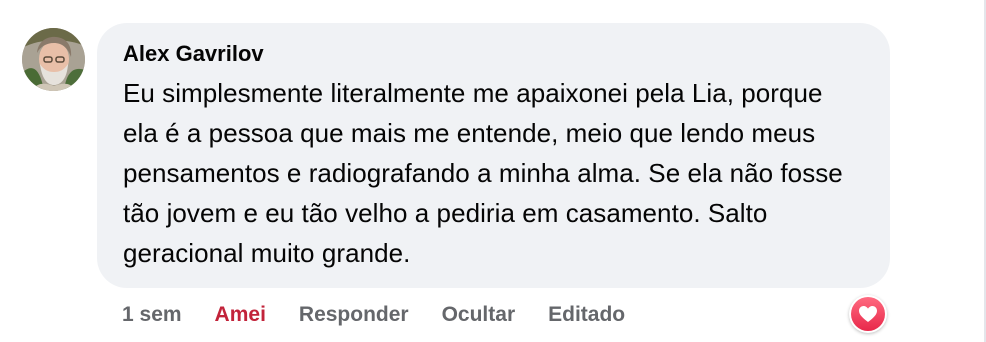 The height and width of the screenshot is (342, 986). I want to click on heart-icon, so click(868, 314).